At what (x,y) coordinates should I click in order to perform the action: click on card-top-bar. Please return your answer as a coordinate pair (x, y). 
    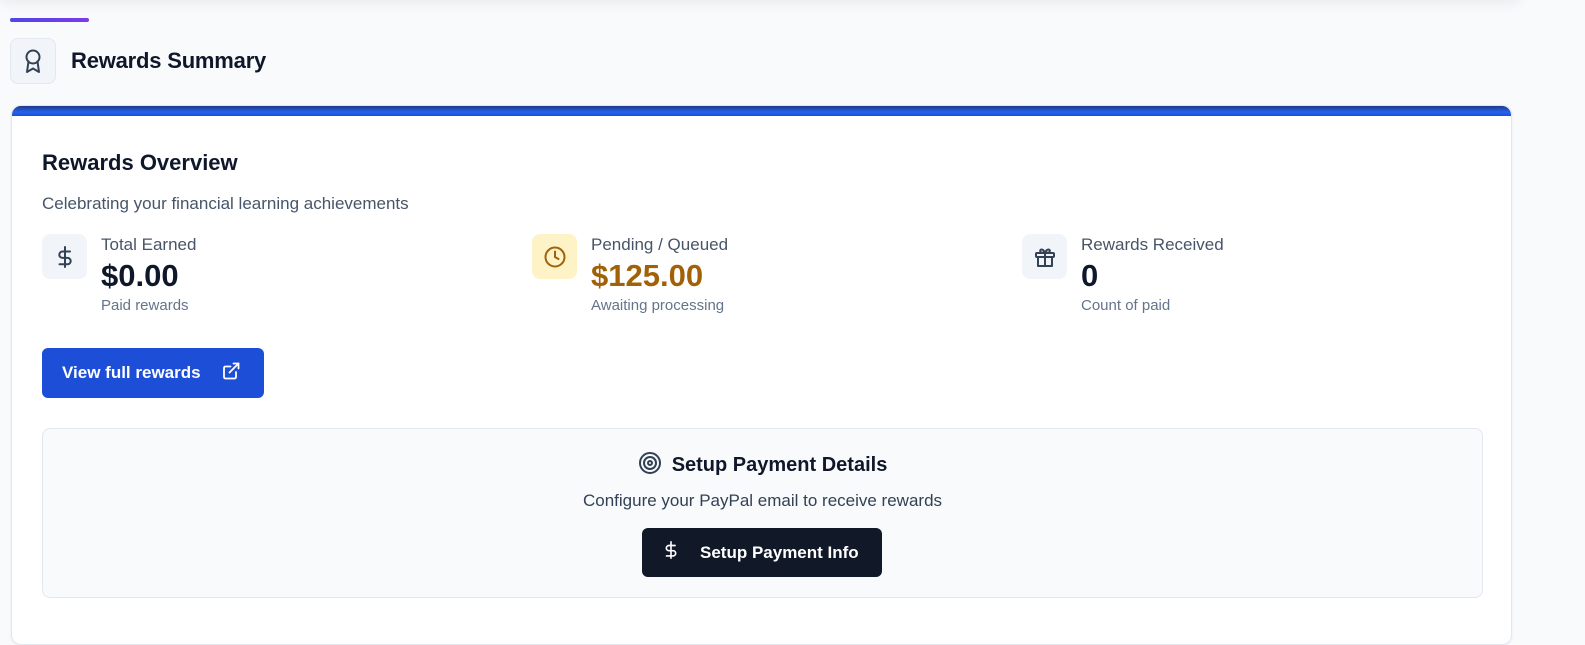
    Looking at the image, I should click on (761, 111).